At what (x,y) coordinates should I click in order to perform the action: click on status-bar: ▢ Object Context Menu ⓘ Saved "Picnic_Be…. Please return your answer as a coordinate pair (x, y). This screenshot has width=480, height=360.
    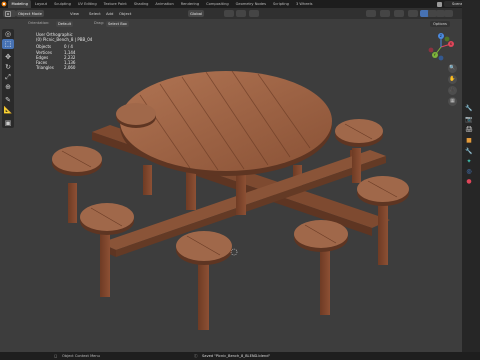
    Looking at the image, I should click on (240, 356).